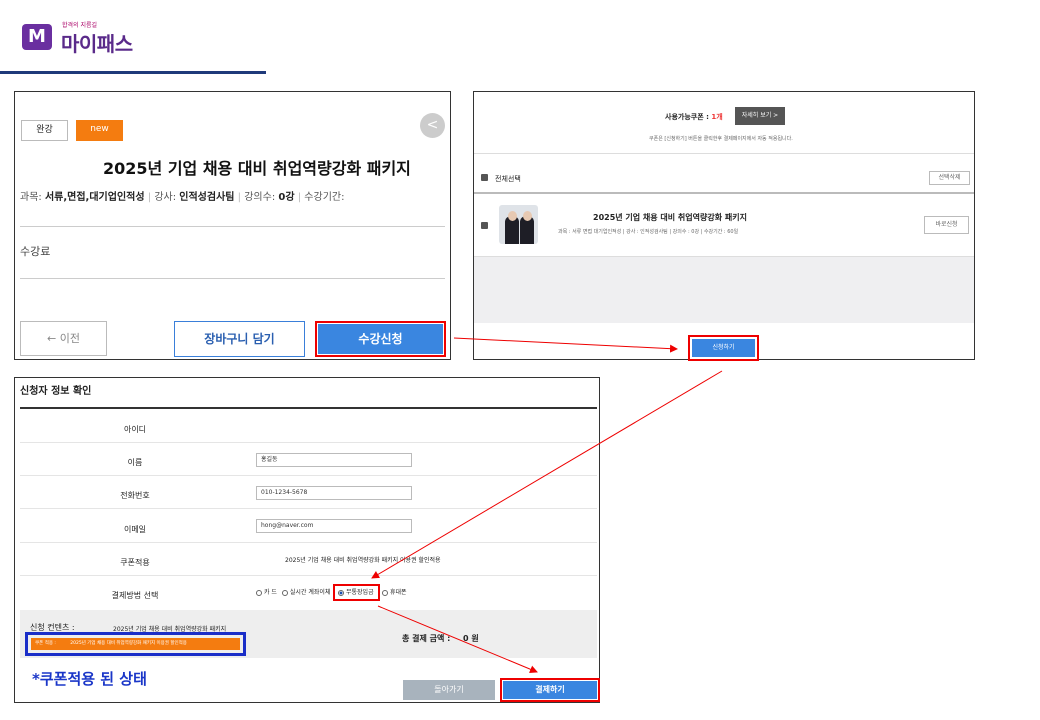 Image resolution: width=1040 pixels, height=720 pixels. Describe the element at coordinates (457, 639) in the screenshot. I see `arrow-to-pay-button` at that location.